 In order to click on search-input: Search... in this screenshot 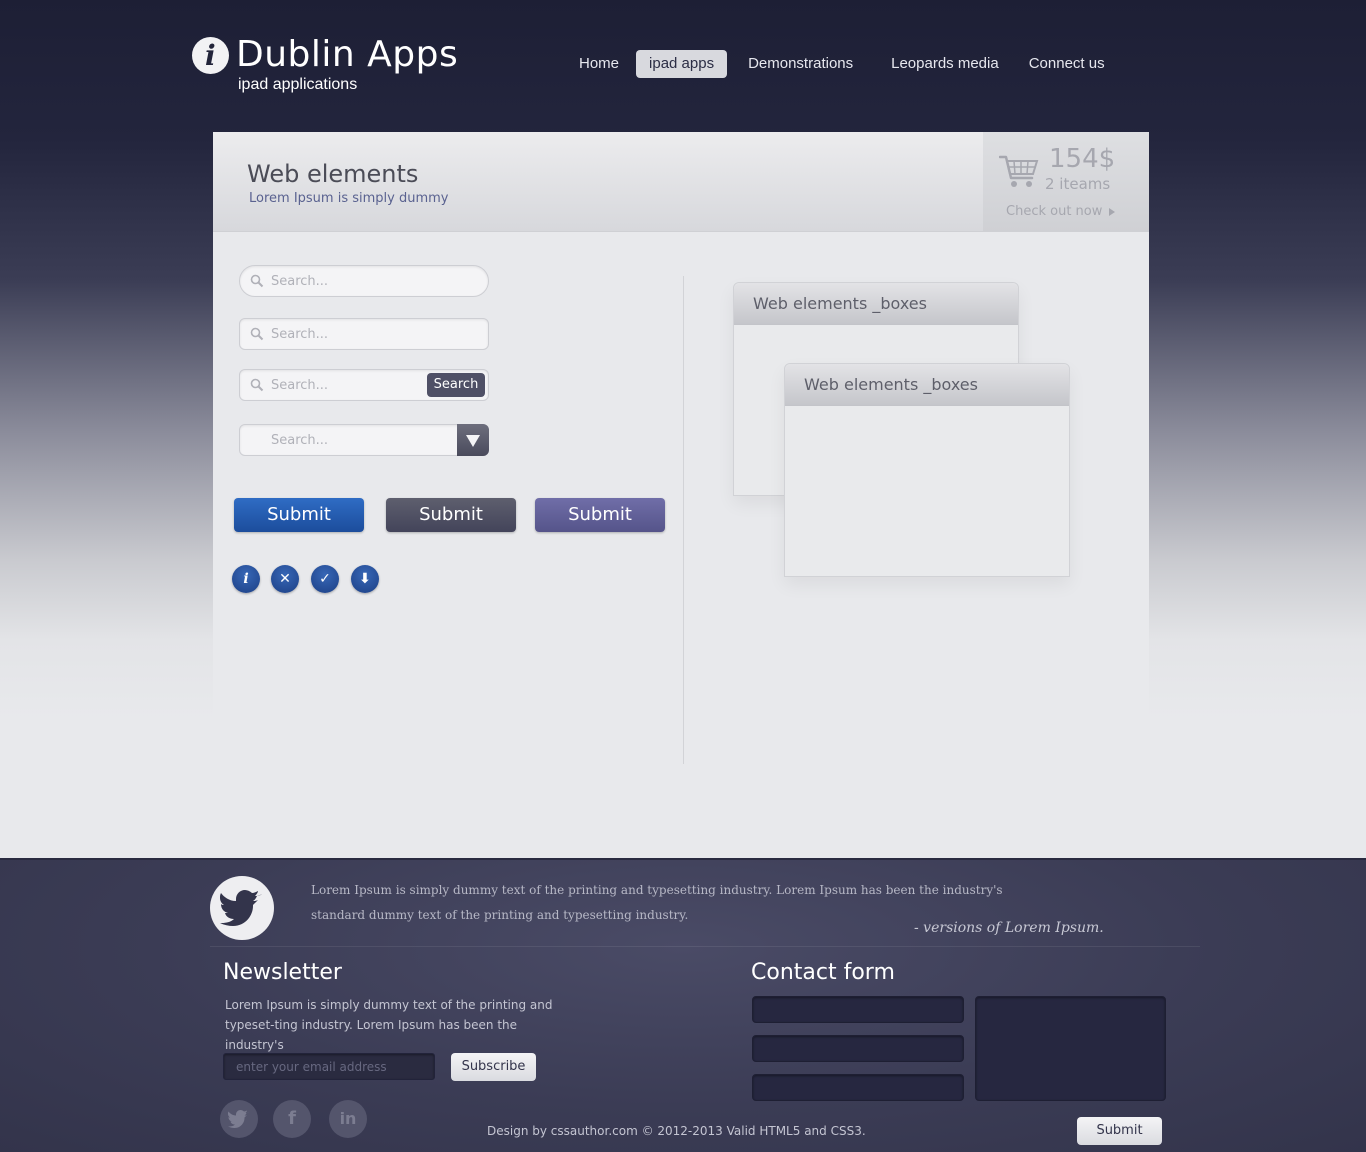, I will do `click(364, 334)`.